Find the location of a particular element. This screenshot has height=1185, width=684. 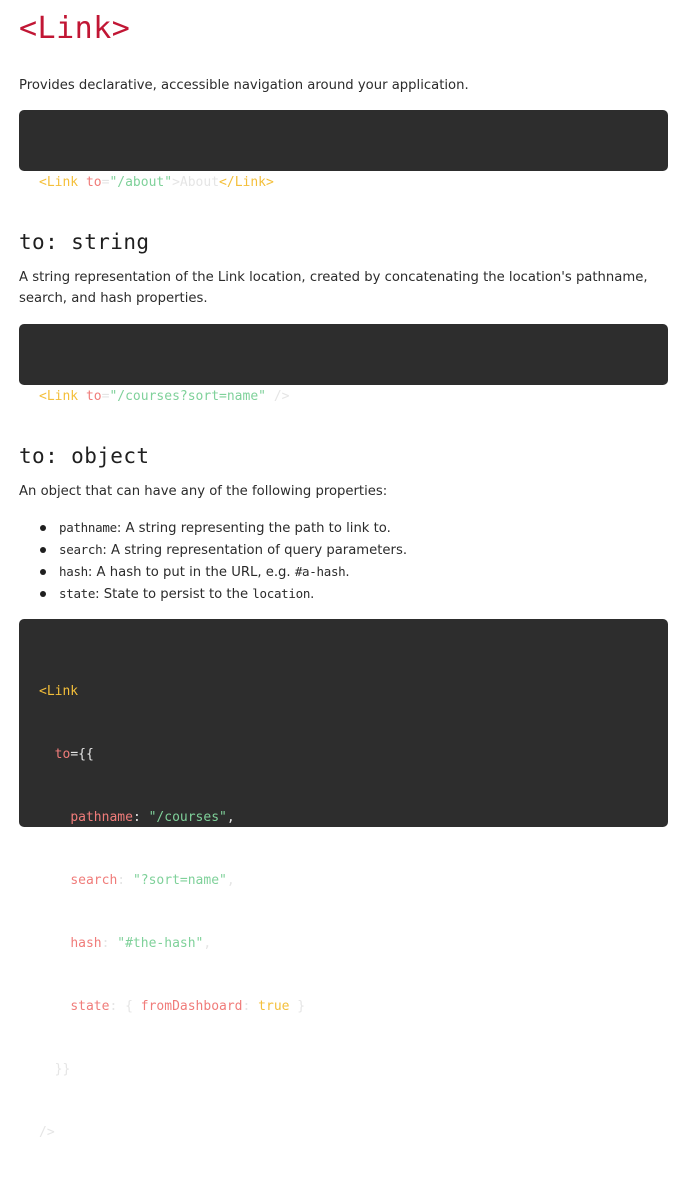

page-title: <Link> is located at coordinates (75, 28).